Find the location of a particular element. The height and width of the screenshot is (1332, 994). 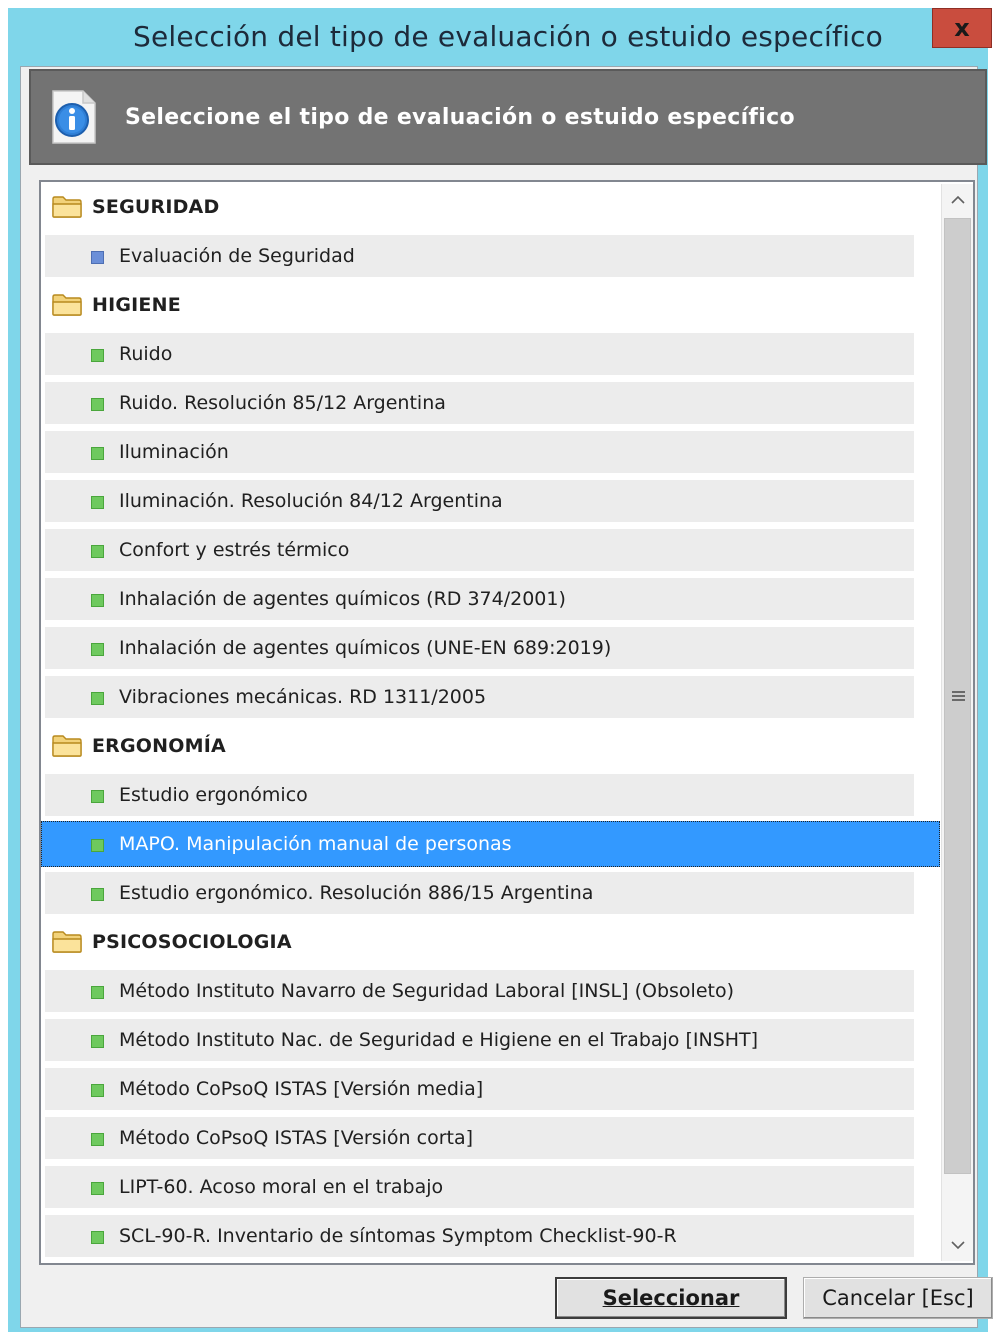

list-item: Confort y estrés térmico is located at coordinates (479, 550).